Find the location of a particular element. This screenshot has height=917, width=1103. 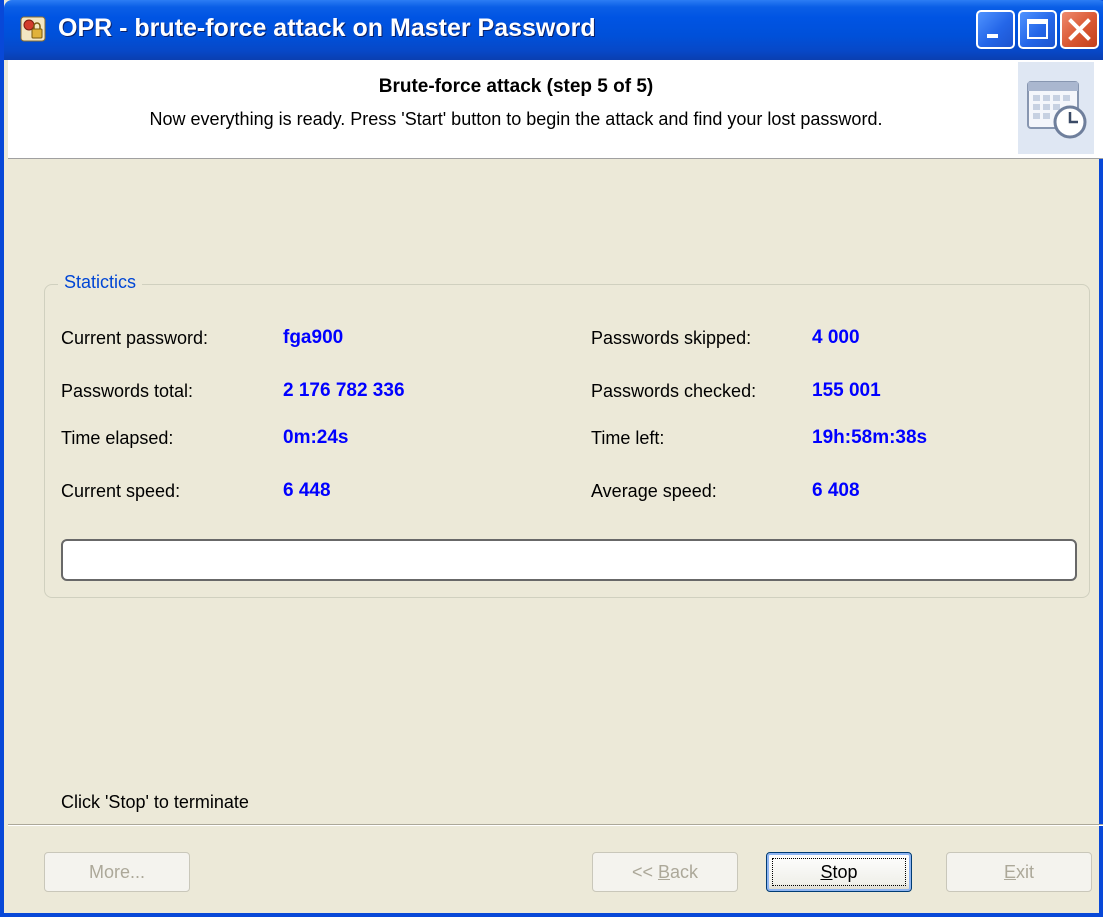

maximize-button is located at coordinates (1037, 29).